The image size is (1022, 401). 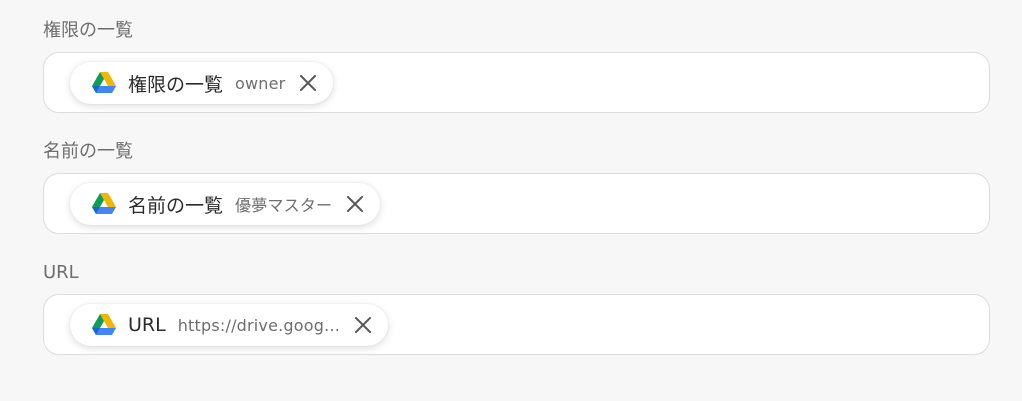 I want to click on chip-value: owner, so click(x=260, y=83).